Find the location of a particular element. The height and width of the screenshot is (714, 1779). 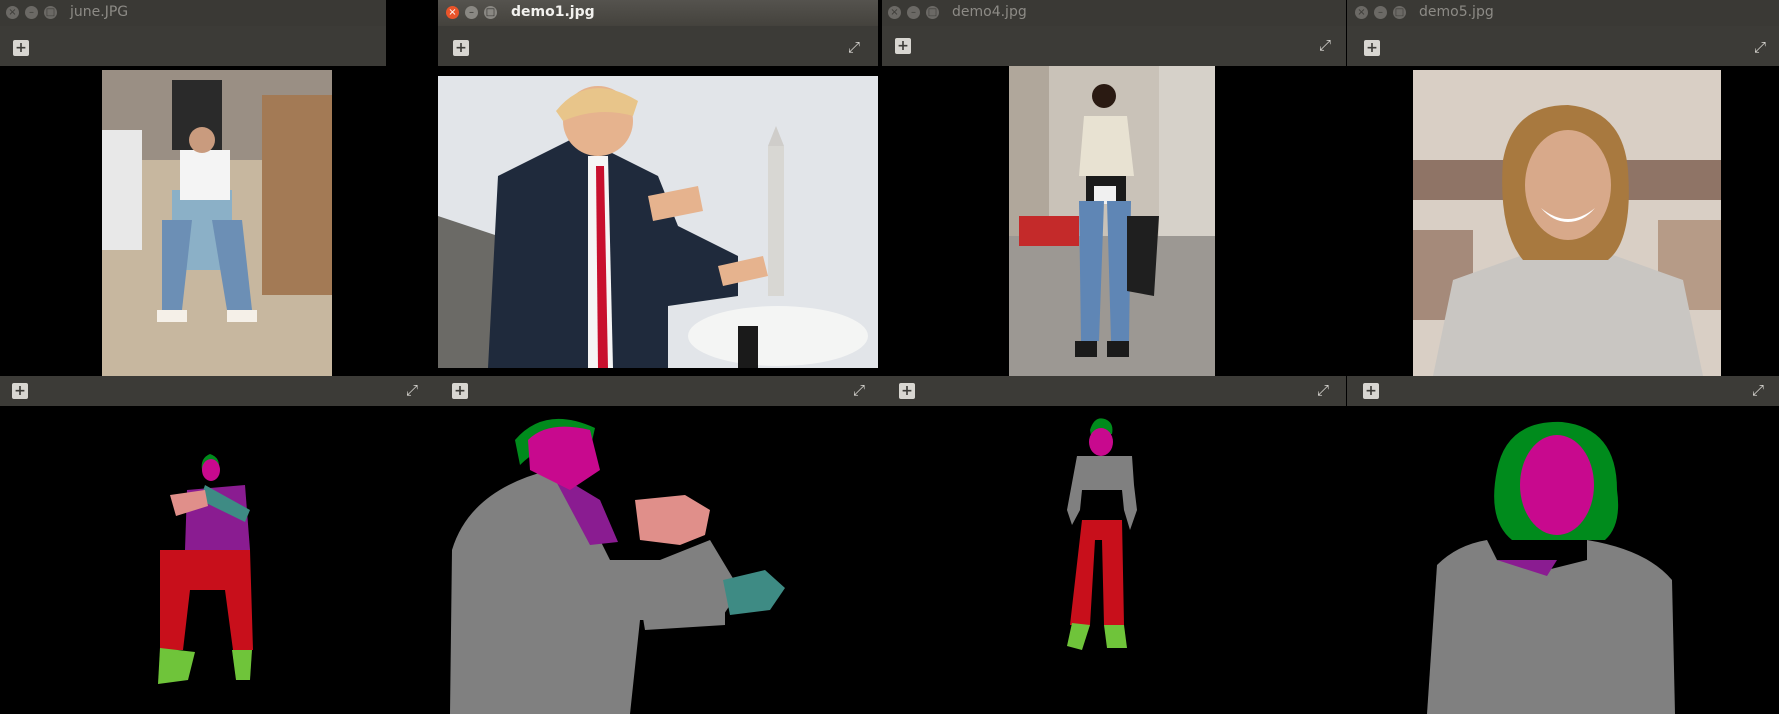

segmentation-mask-june is located at coordinates (220, 562).